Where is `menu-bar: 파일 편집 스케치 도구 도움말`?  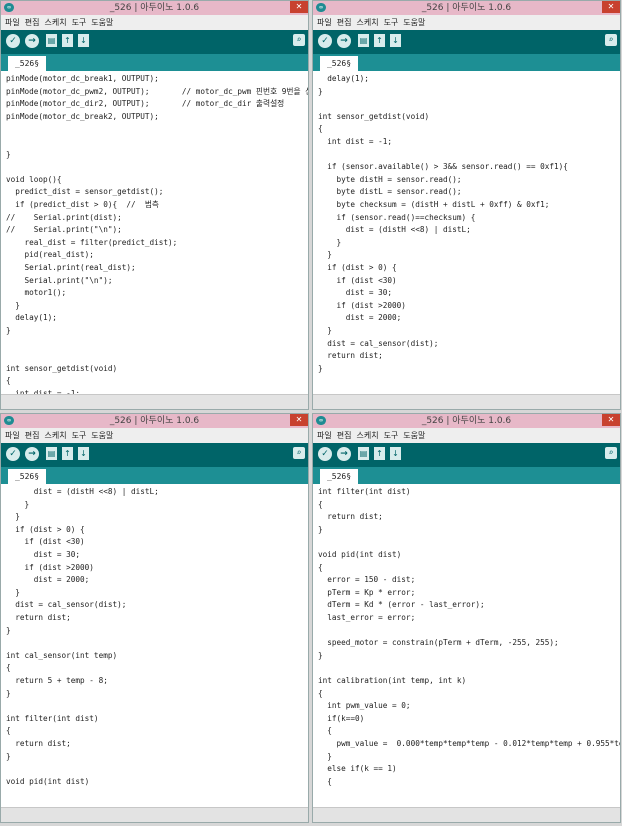 menu-bar: 파일 편집 스케치 도구 도움말 is located at coordinates (154, 22).